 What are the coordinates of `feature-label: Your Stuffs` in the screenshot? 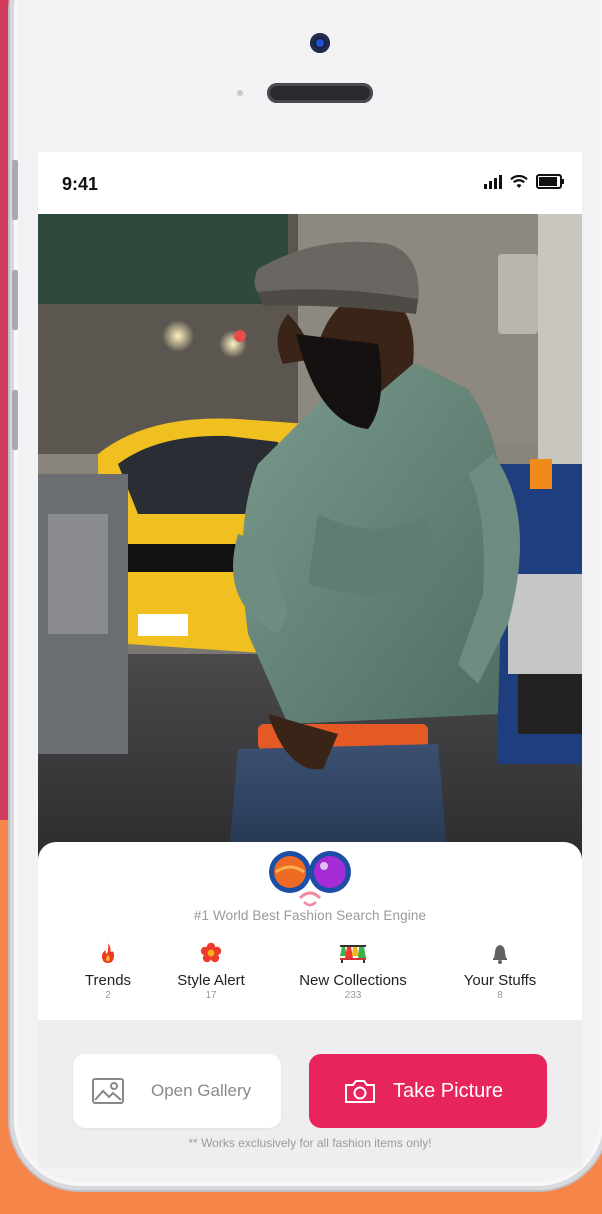 It's located at (500, 980).